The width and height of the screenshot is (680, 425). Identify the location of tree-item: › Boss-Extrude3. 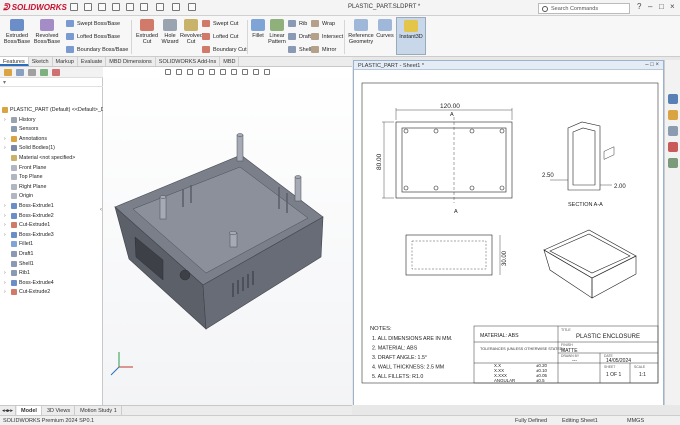
(29, 234).